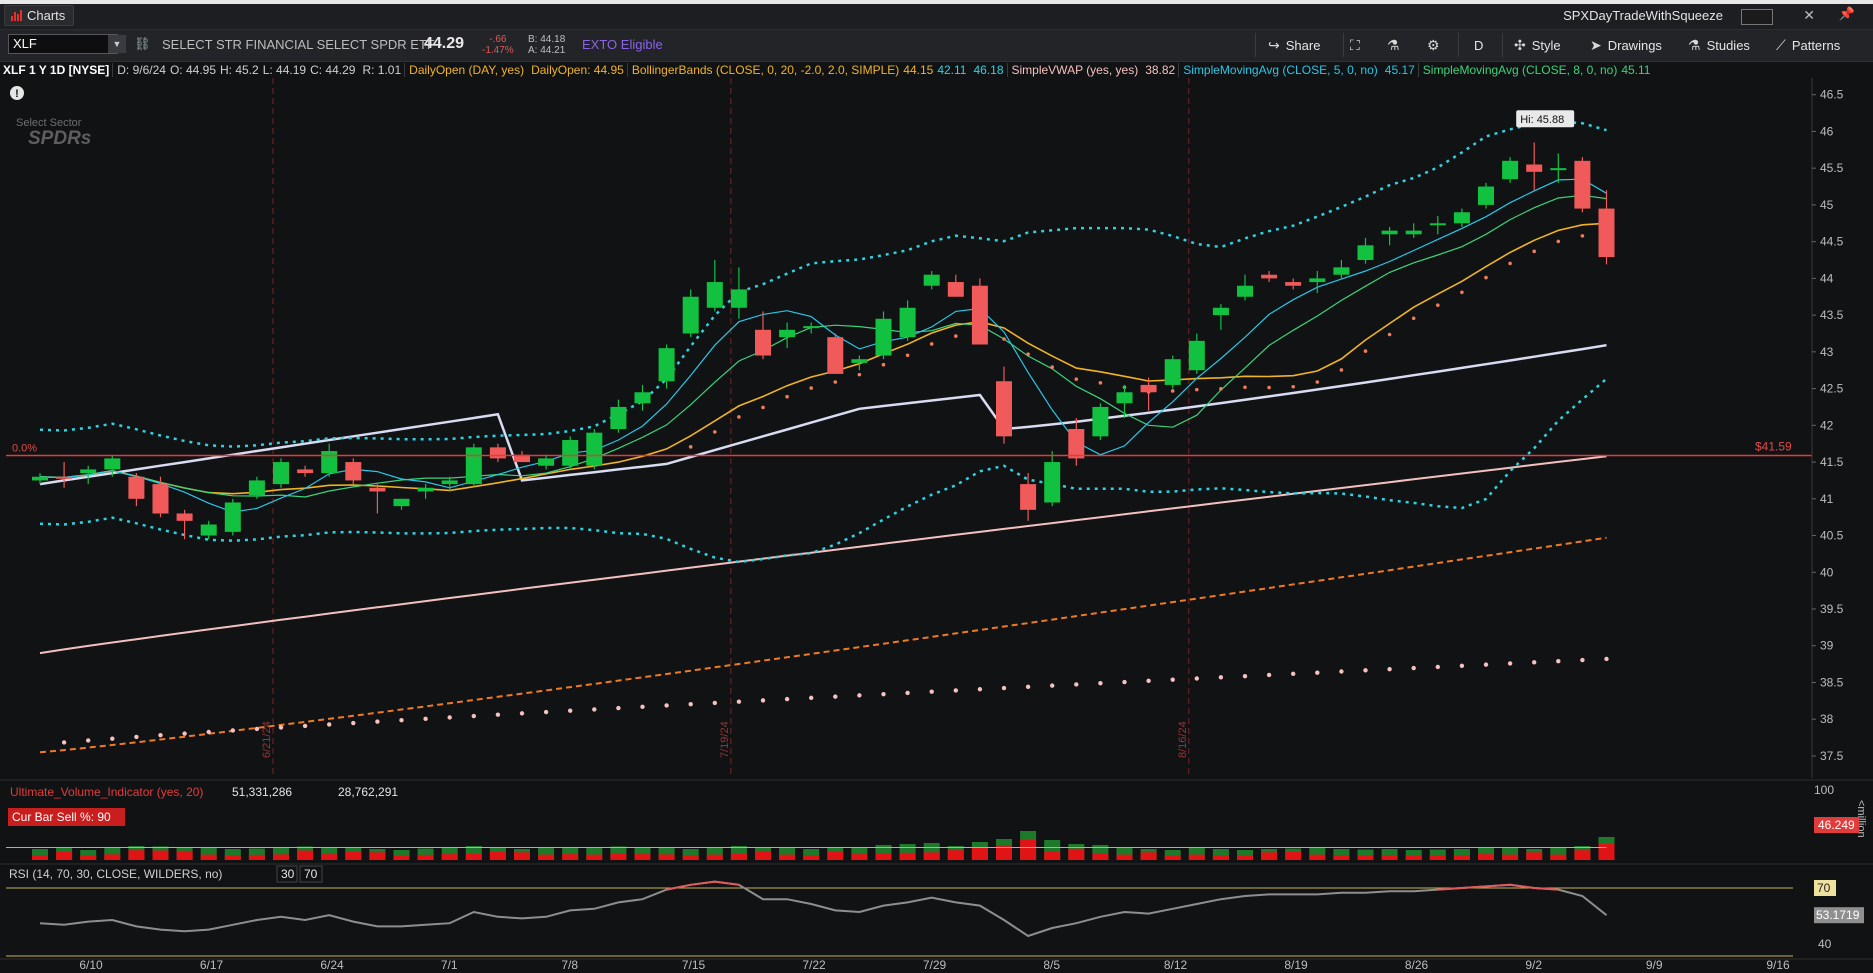  What do you see at coordinates (725, 739) in the screenshot?
I see `period-marker-label: 7/19/24` at bounding box center [725, 739].